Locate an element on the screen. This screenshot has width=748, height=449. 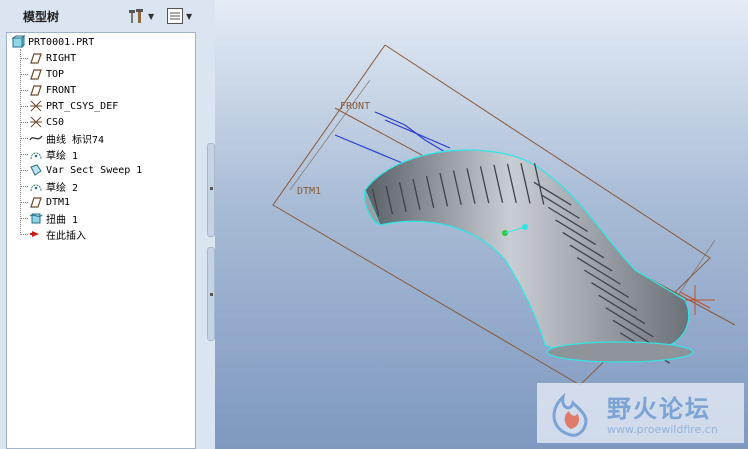
tree-item: 草绘 1 is located at coordinates (53, 154).